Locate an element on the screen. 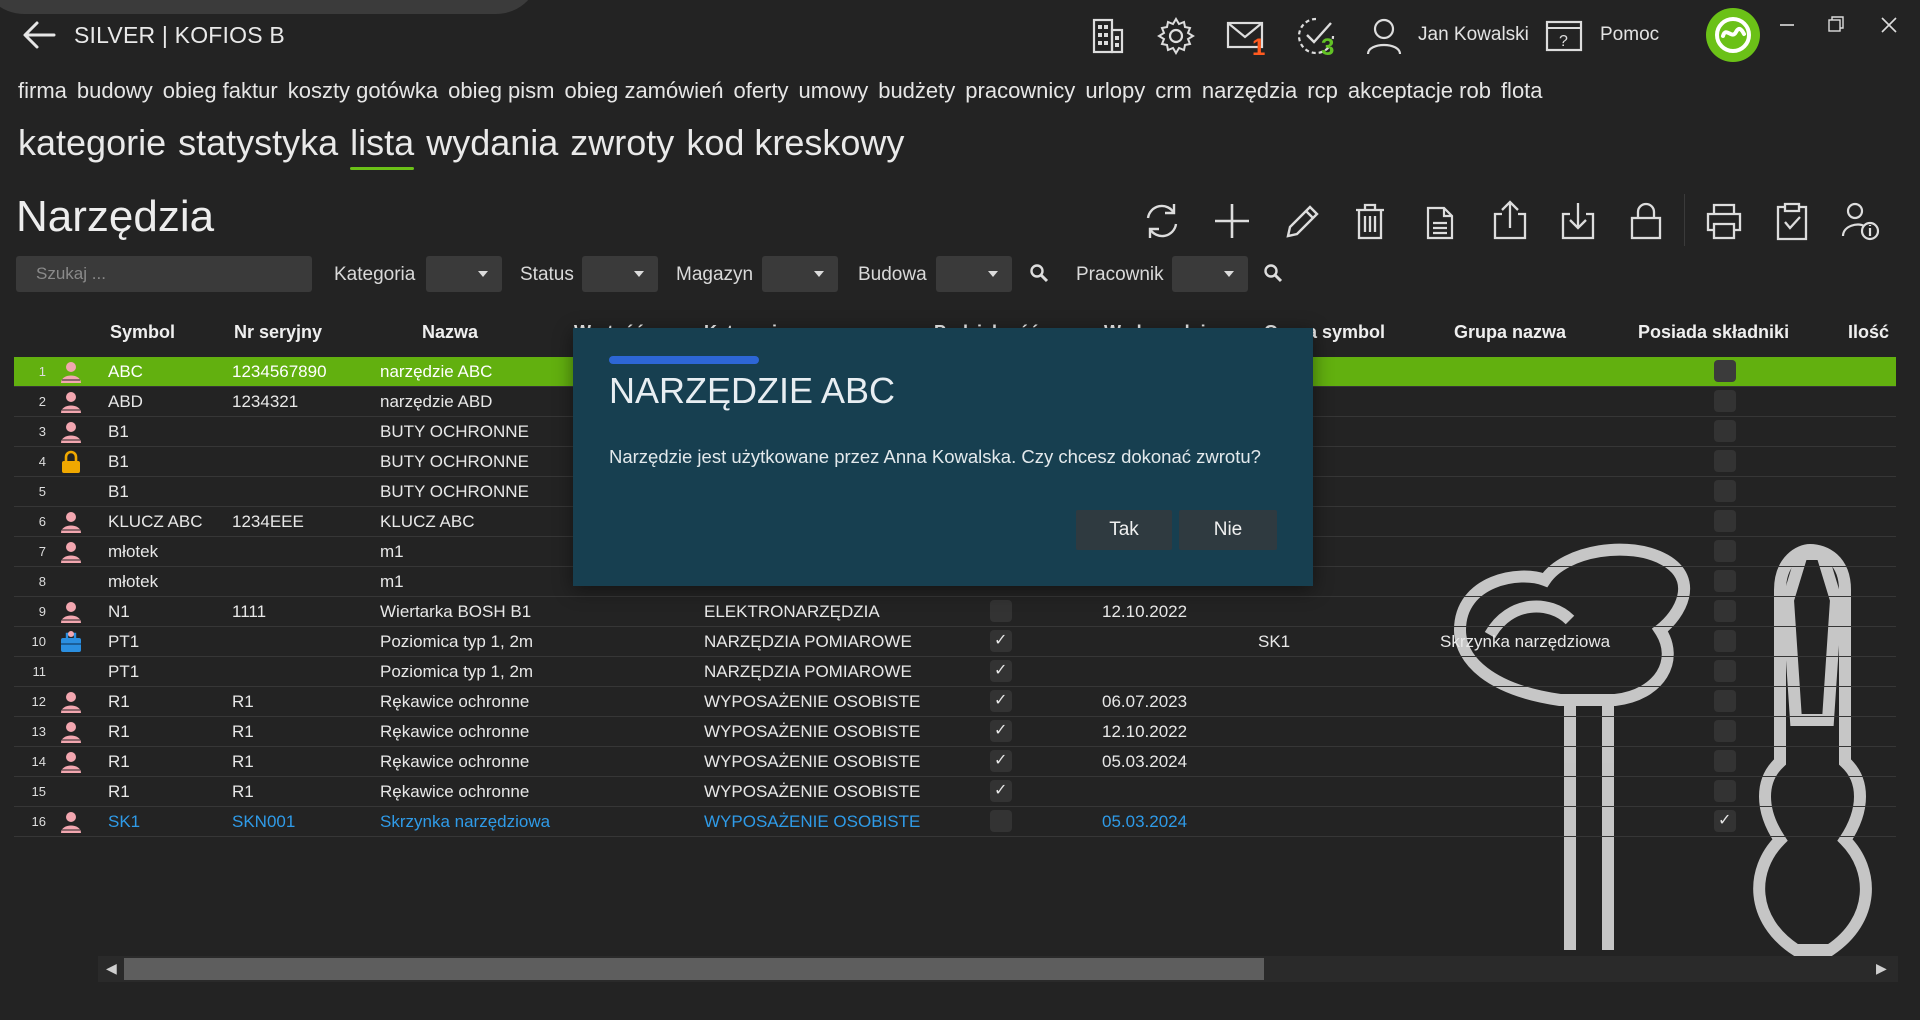 The height and width of the screenshot is (1020, 1920). nav-item-narzedzia: narzędzia is located at coordinates (1249, 91).